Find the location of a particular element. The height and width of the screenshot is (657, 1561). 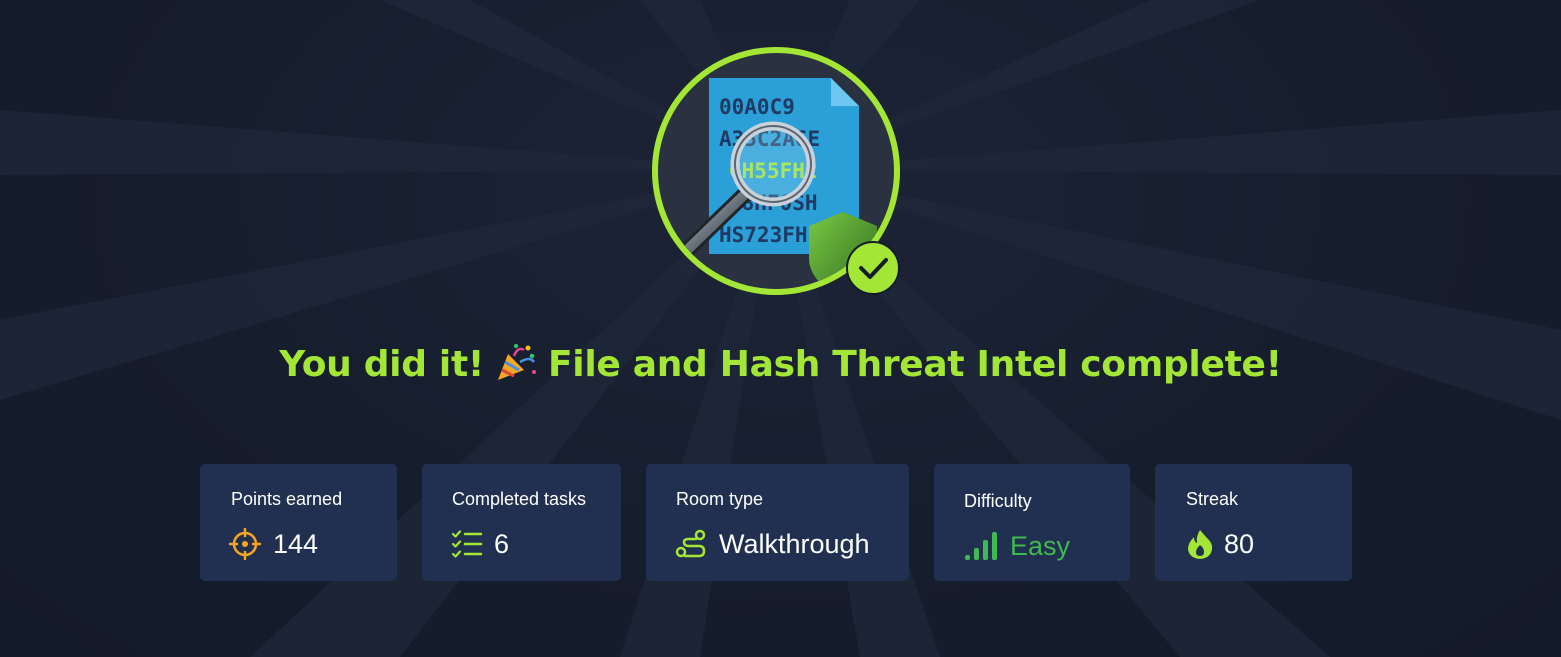

checklist-icon is located at coordinates (467, 544).